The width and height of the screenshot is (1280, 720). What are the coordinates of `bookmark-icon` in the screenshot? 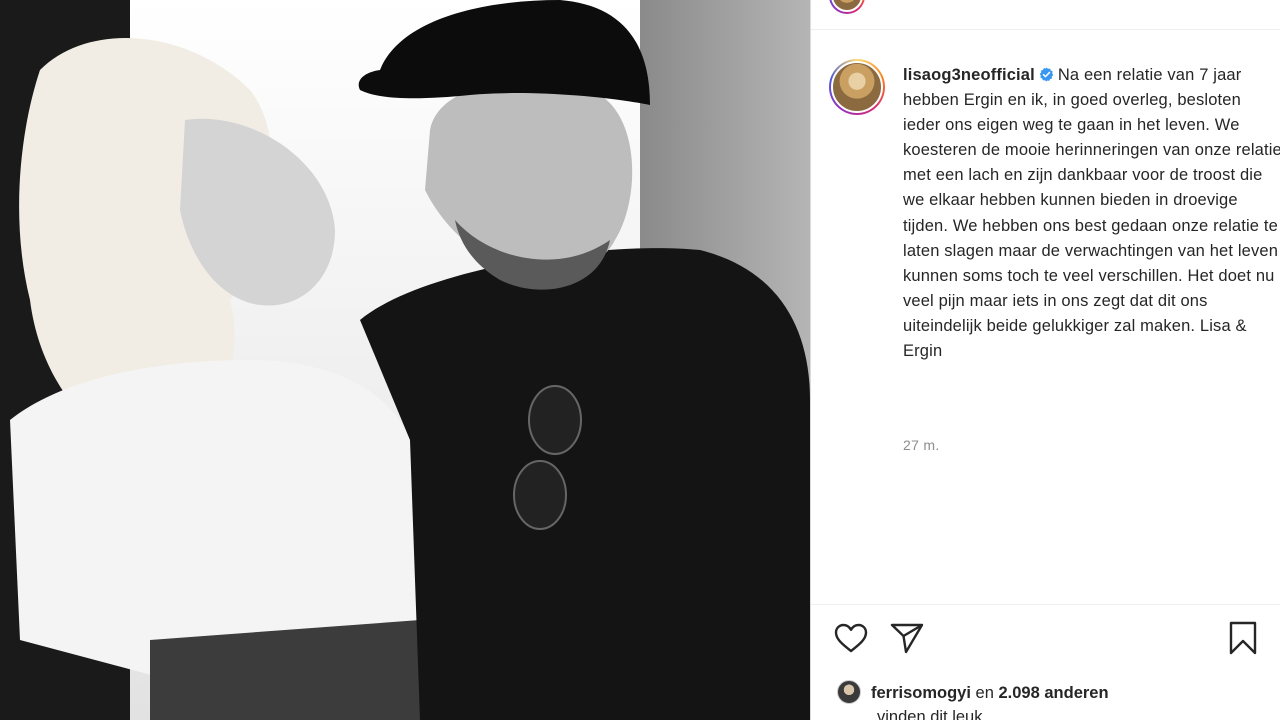 It's located at (1243, 638).